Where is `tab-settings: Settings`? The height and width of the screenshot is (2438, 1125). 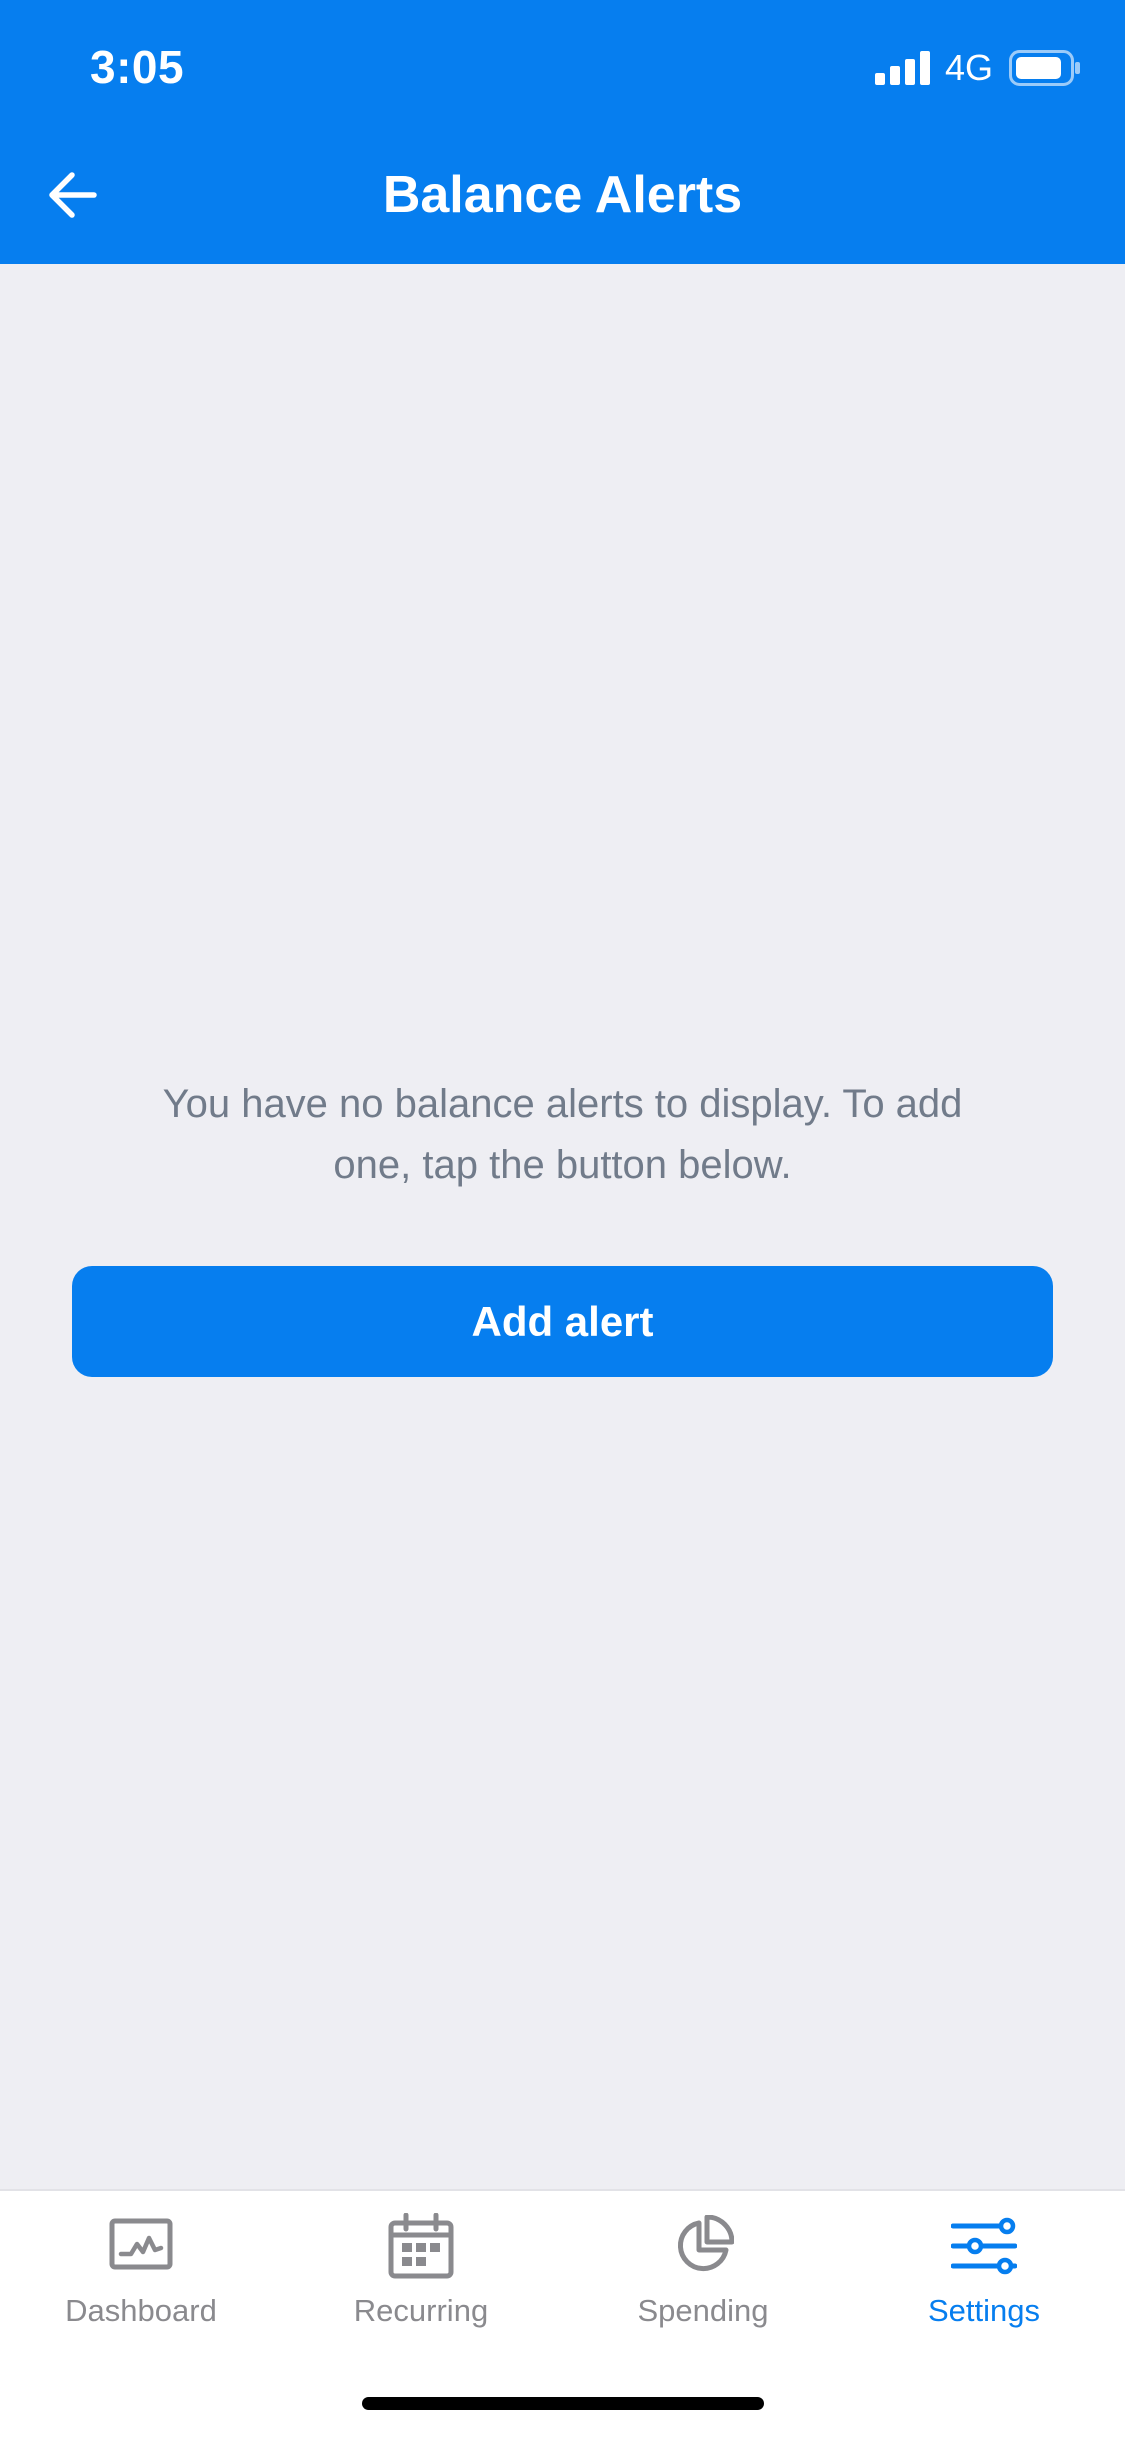
tab-settings: Settings is located at coordinates (984, 2276).